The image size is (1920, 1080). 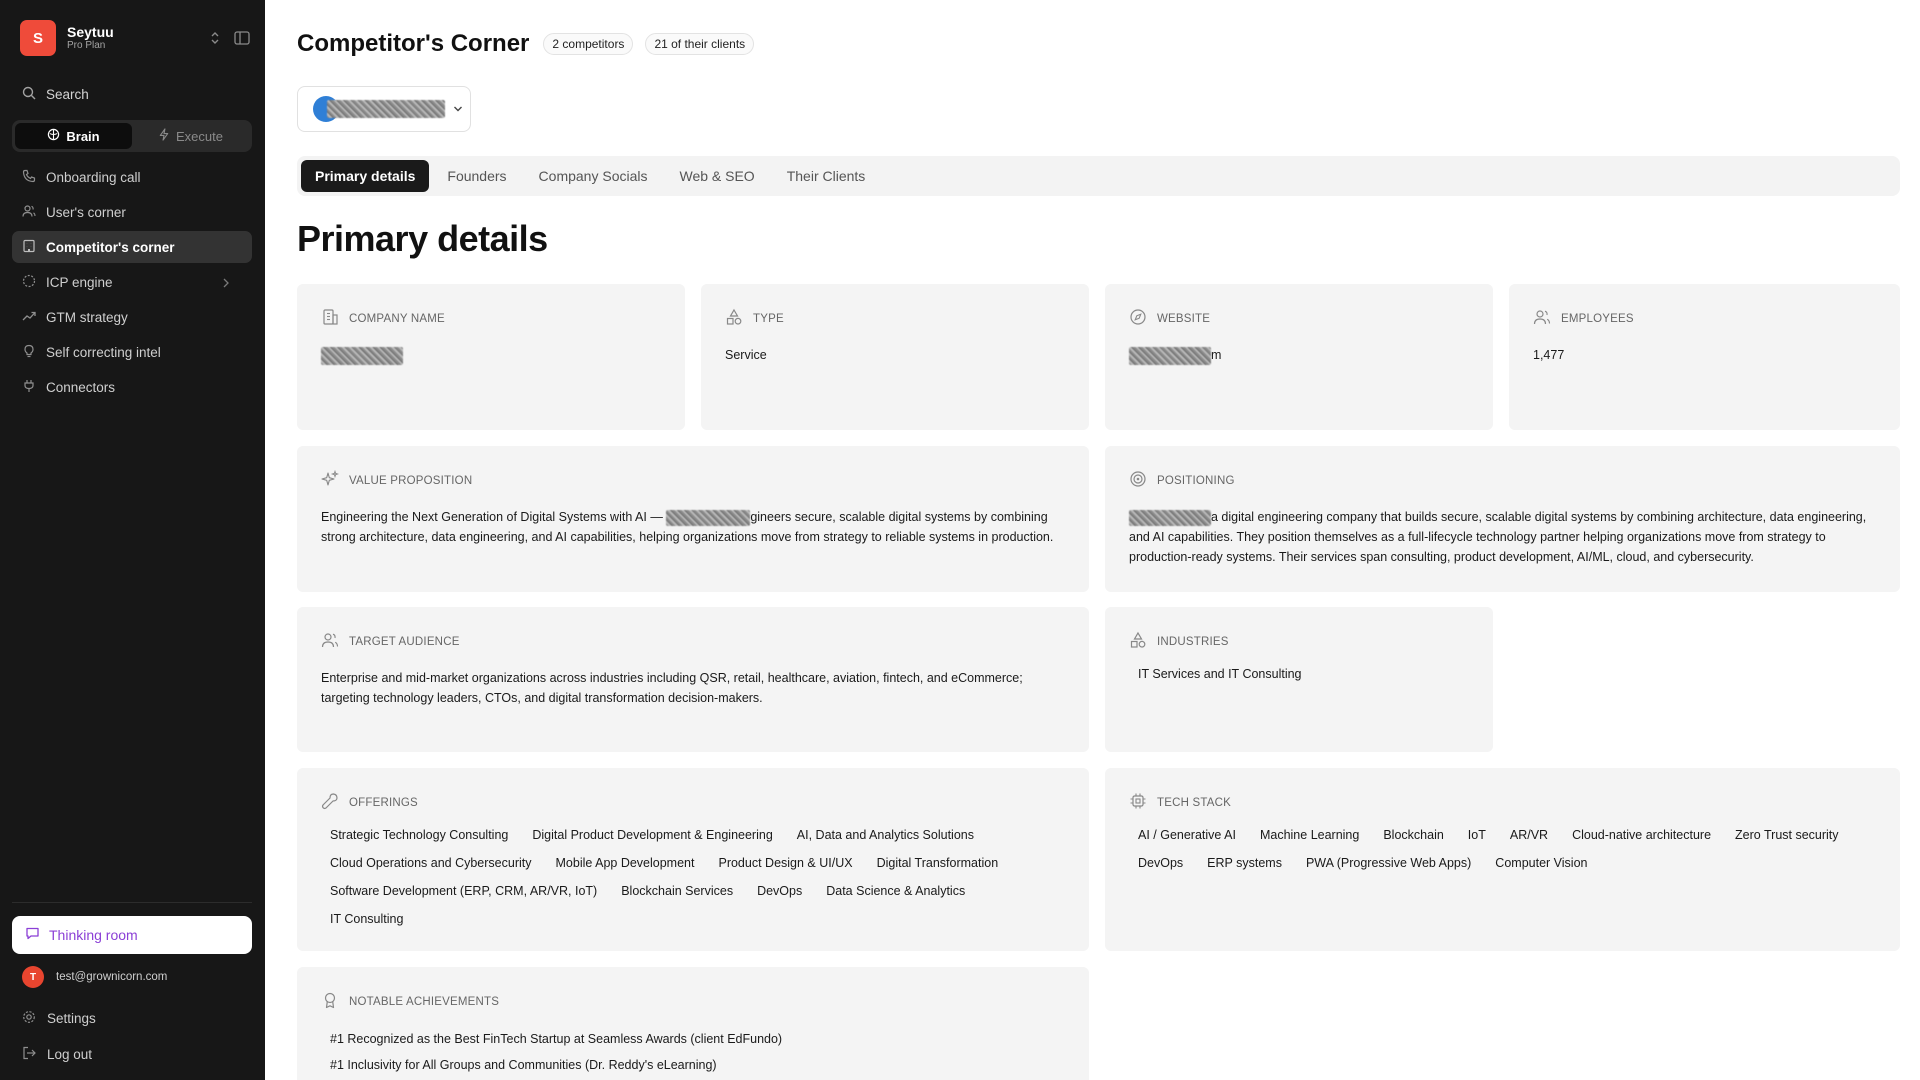 What do you see at coordinates (1187, 835) in the screenshot?
I see `tech-tag: AI / Generative AI` at bounding box center [1187, 835].